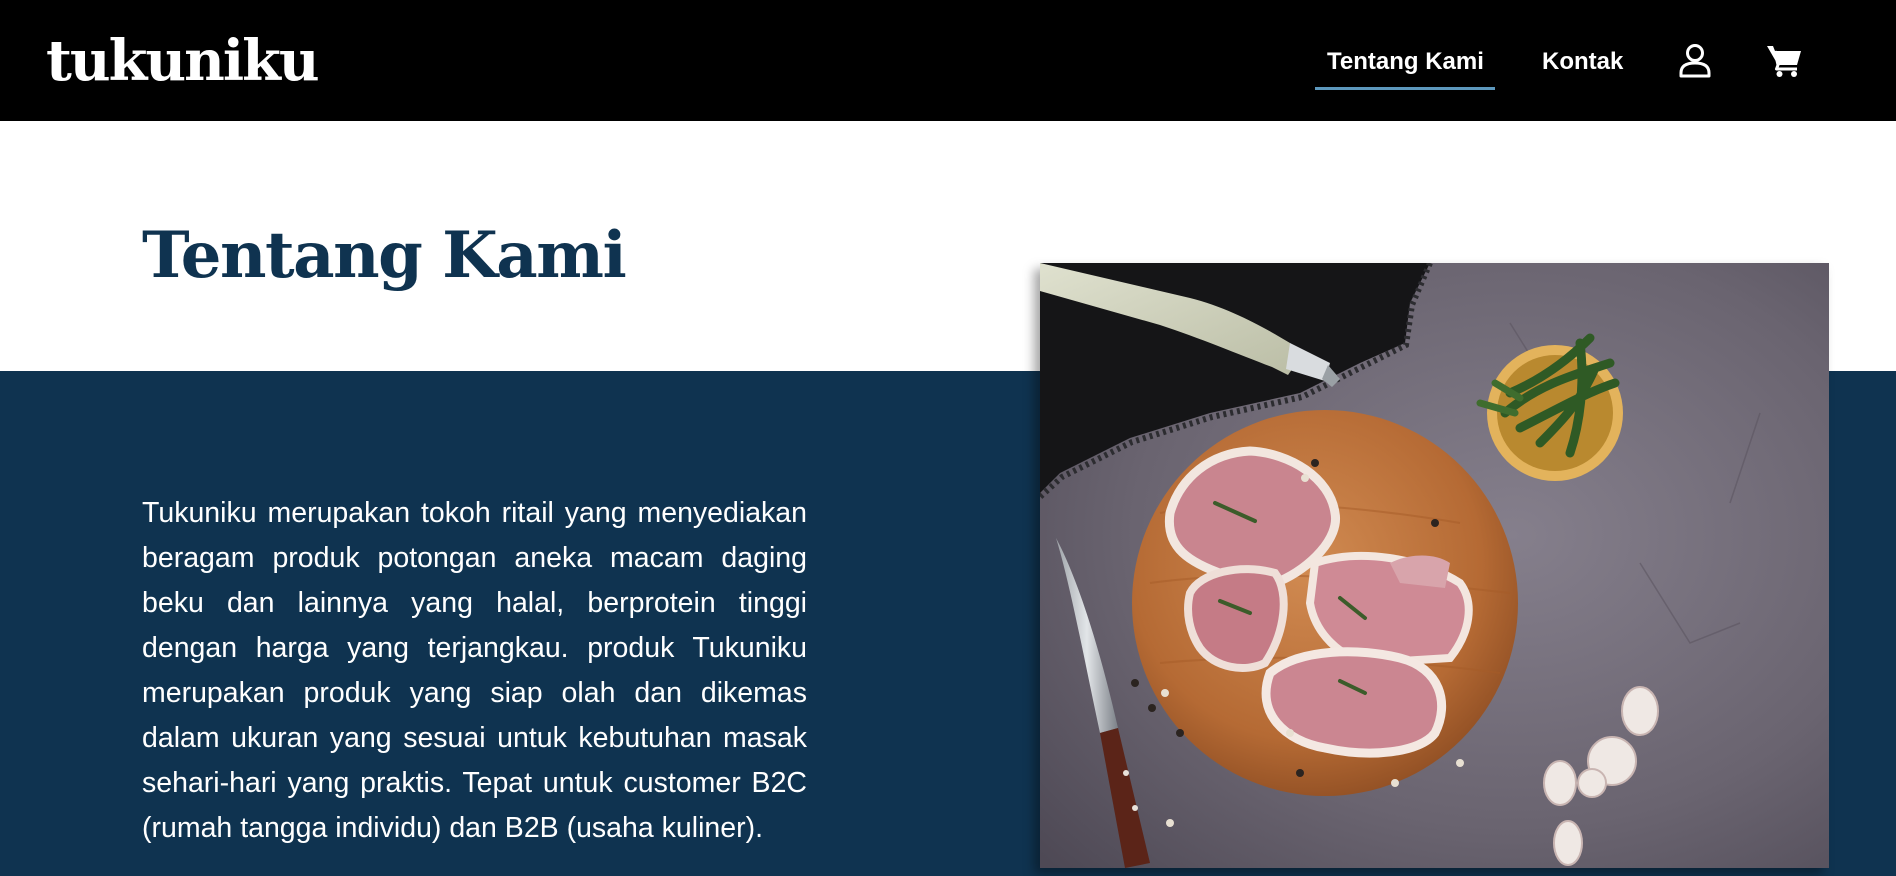 Image resolution: width=1896 pixels, height=876 pixels. What do you see at coordinates (1405, 88) in the screenshot?
I see `active-nav-indicator` at bounding box center [1405, 88].